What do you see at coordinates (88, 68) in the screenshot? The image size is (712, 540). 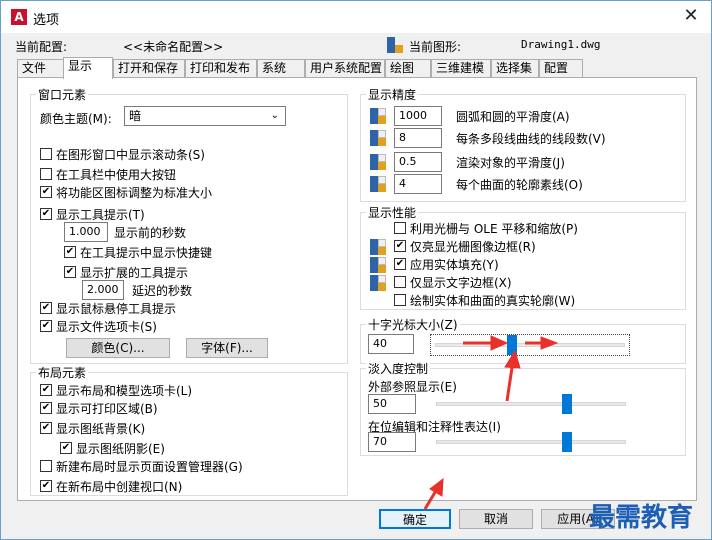 I see `tab-display: 显示` at bounding box center [88, 68].